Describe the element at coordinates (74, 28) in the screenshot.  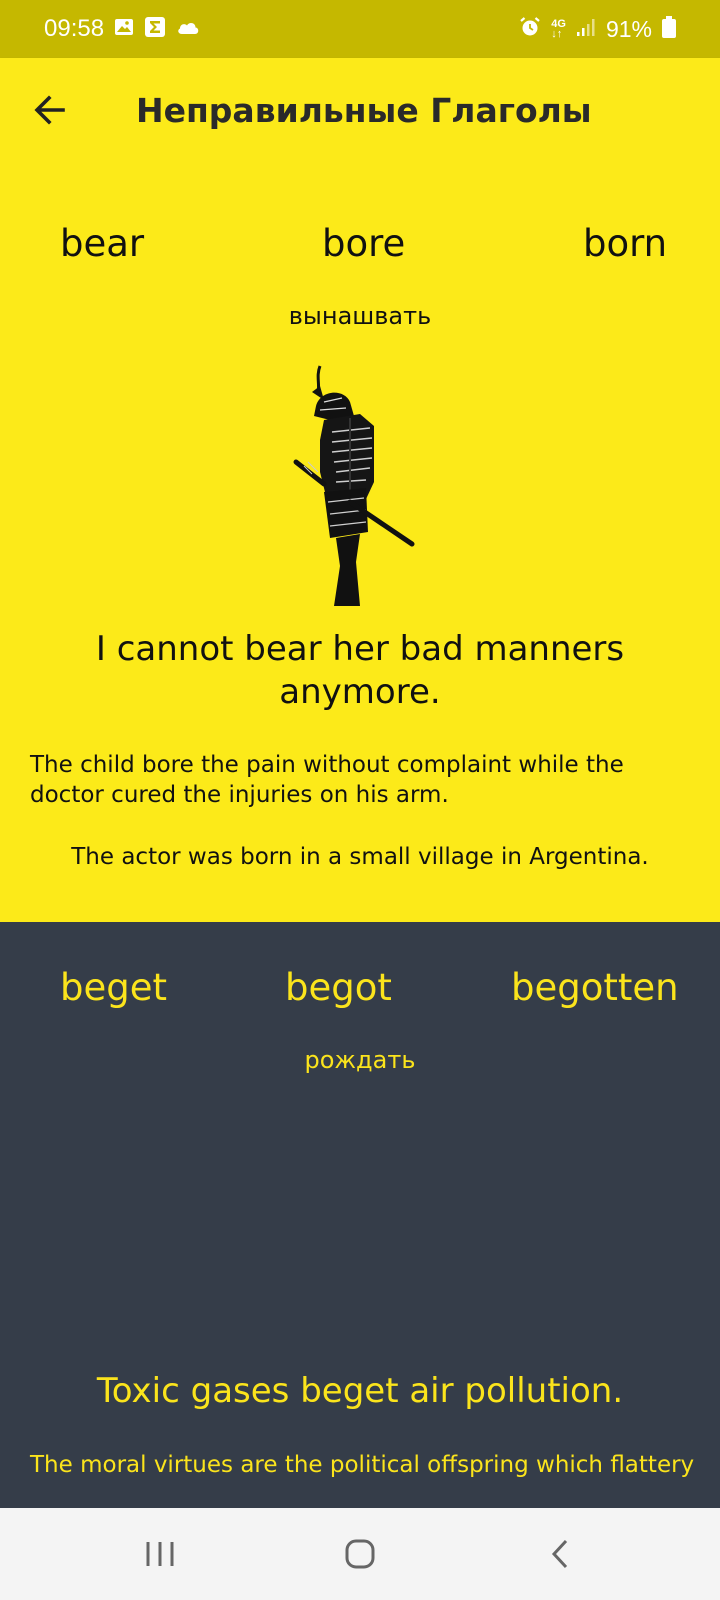
I see `status-time: 09:58` at that location.